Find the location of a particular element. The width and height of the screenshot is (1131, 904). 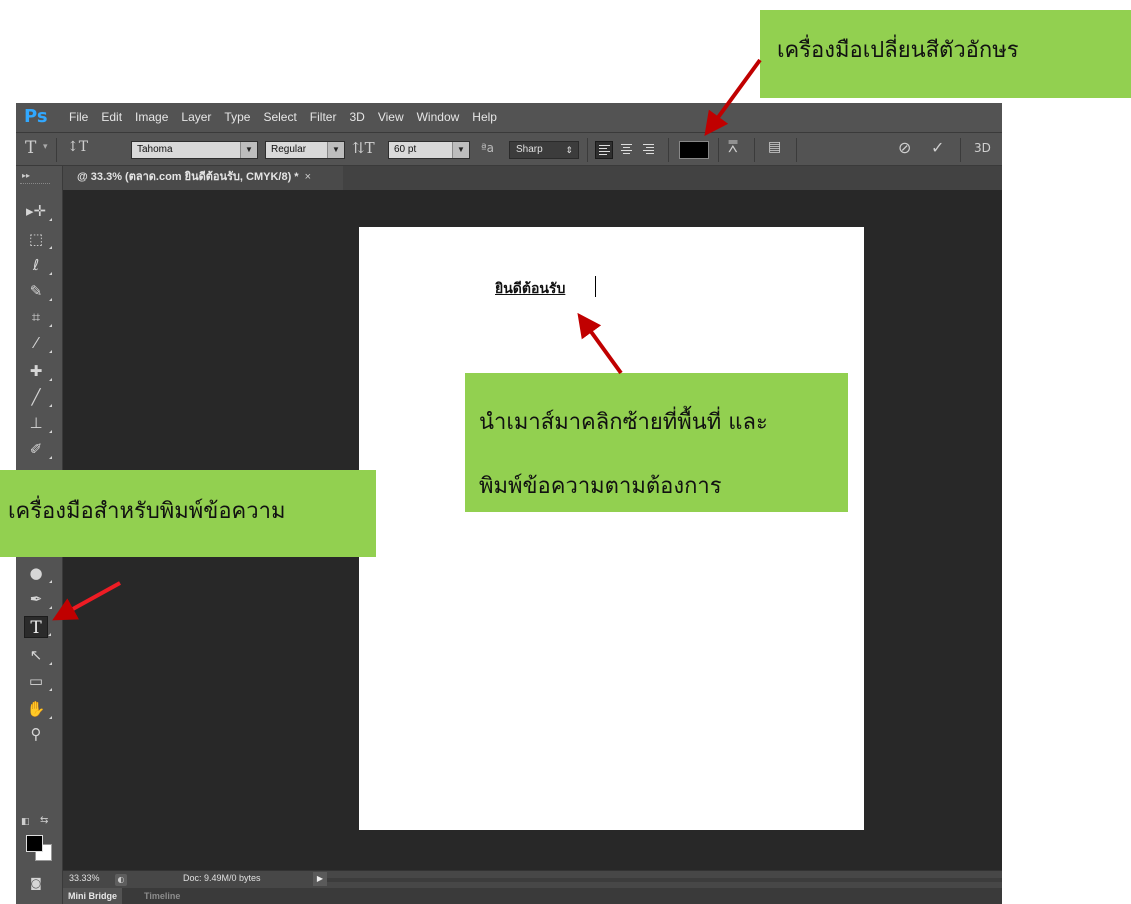

close-icon: × is located at coordinates (308, 177).